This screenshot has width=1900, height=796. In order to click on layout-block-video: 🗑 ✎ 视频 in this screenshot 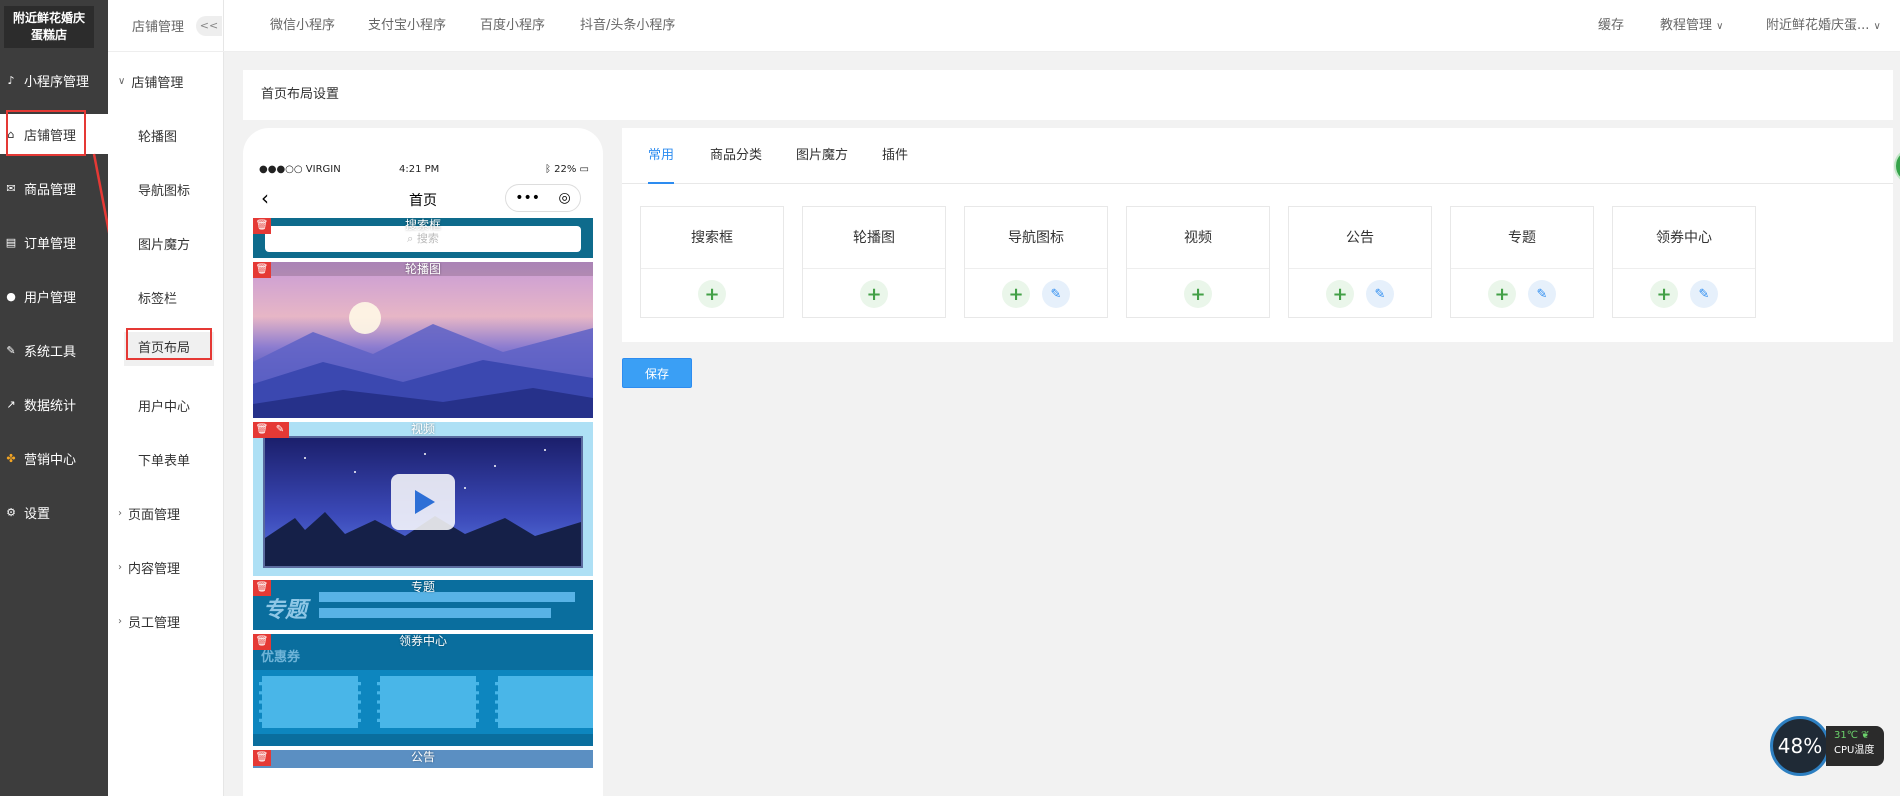, I will do `click(423, 499)`.